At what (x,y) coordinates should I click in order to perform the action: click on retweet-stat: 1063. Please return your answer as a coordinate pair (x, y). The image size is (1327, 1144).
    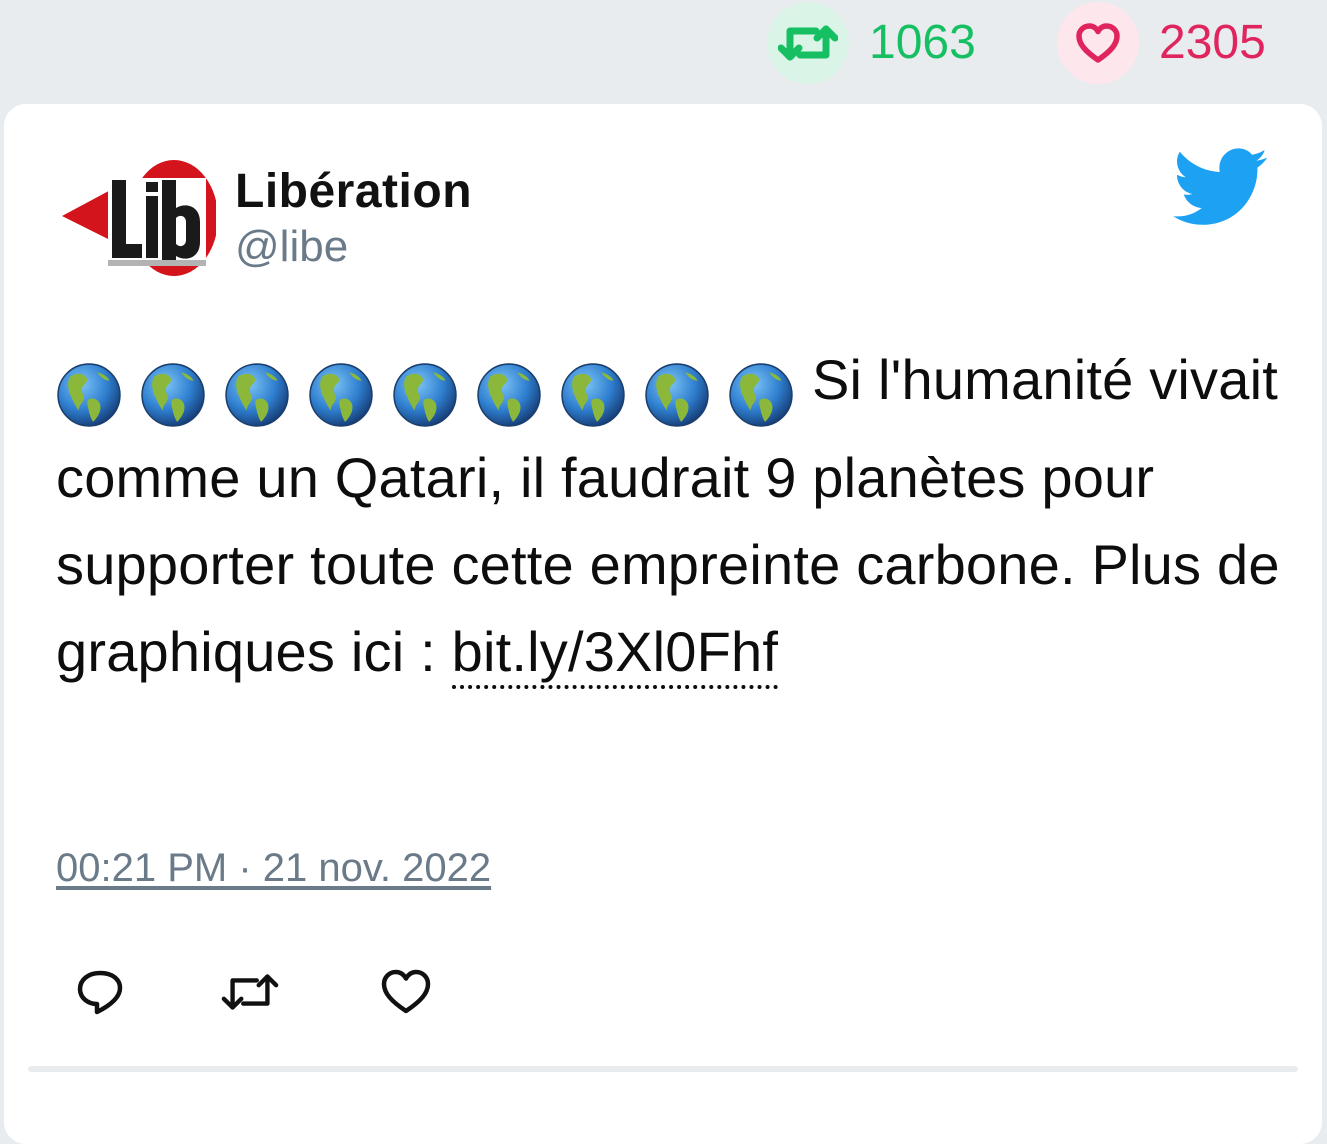
    Looking at the image, I should click on (871, 43).